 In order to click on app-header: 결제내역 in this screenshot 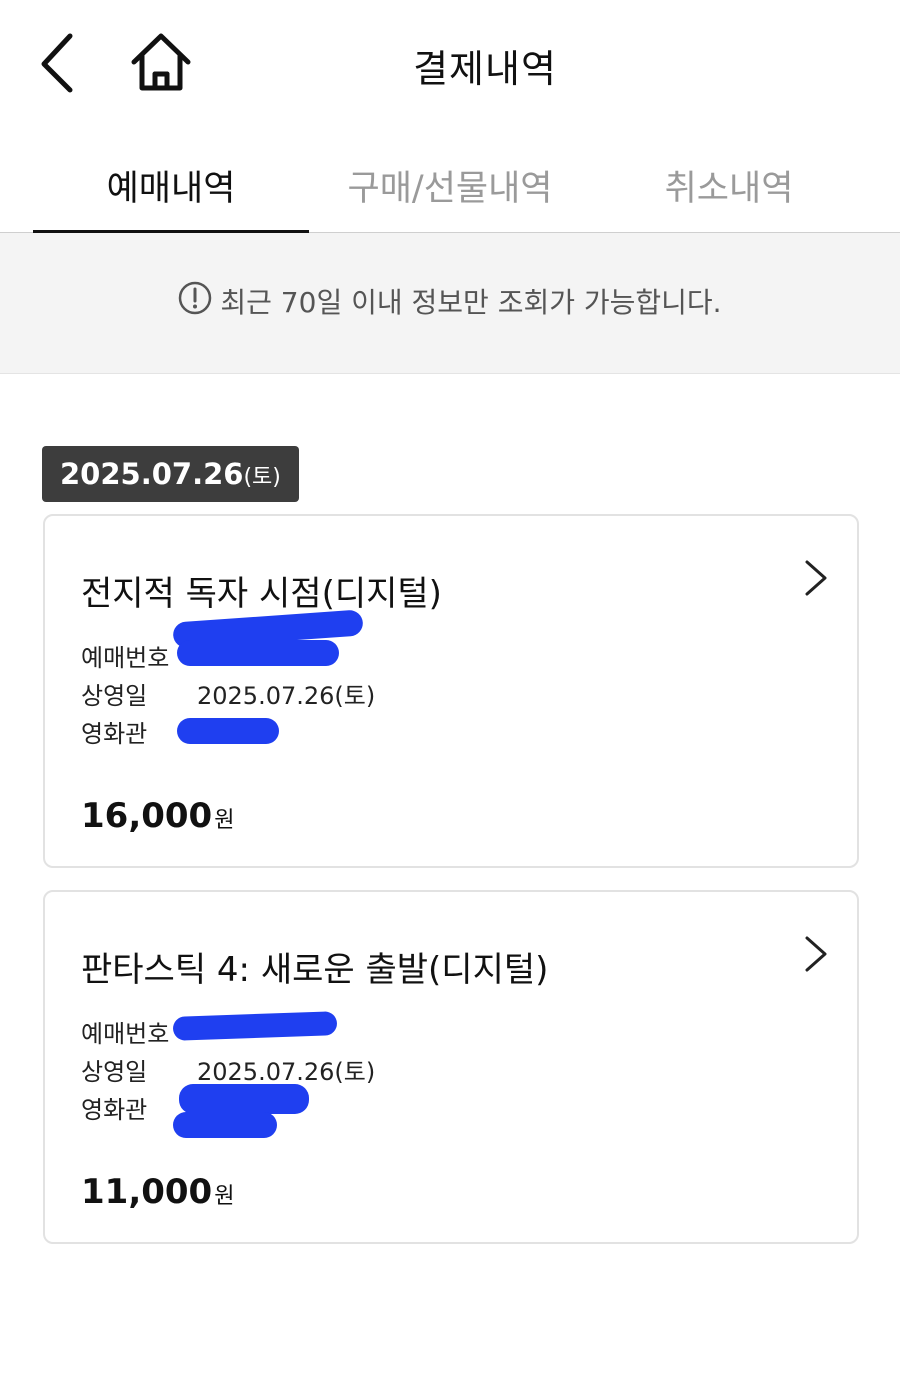, I will do `click(450, 65)`.